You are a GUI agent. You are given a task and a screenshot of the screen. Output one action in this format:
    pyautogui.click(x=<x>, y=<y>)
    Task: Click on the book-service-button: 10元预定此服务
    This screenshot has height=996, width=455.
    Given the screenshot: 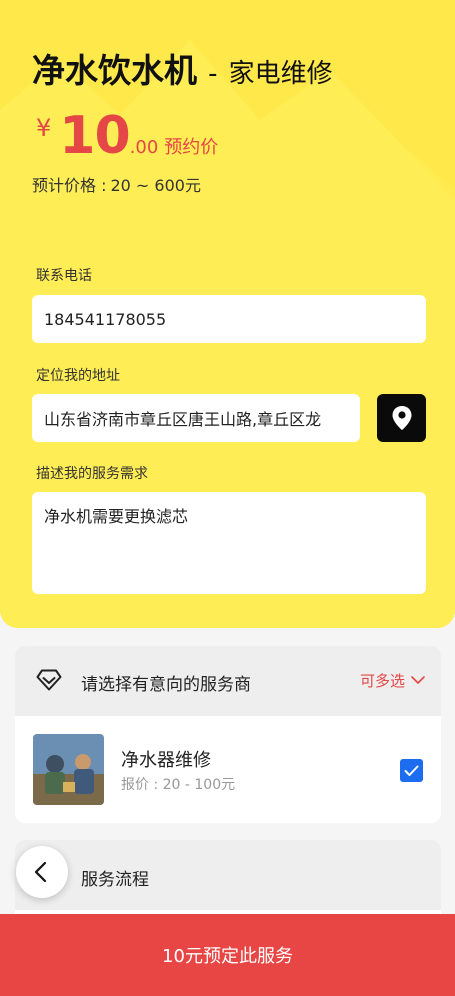 What is the action you would take?
    pyautogui.click(x=227, y=955)
    